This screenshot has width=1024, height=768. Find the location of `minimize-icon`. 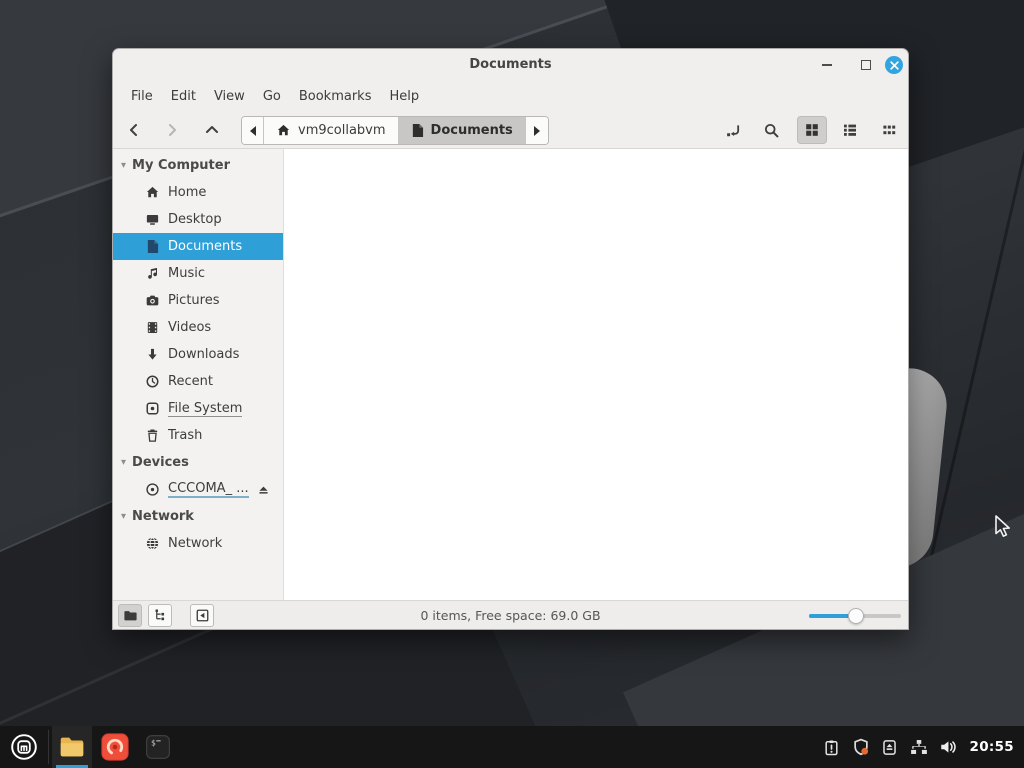

minimize-icon is located at coordinates (827, 65).